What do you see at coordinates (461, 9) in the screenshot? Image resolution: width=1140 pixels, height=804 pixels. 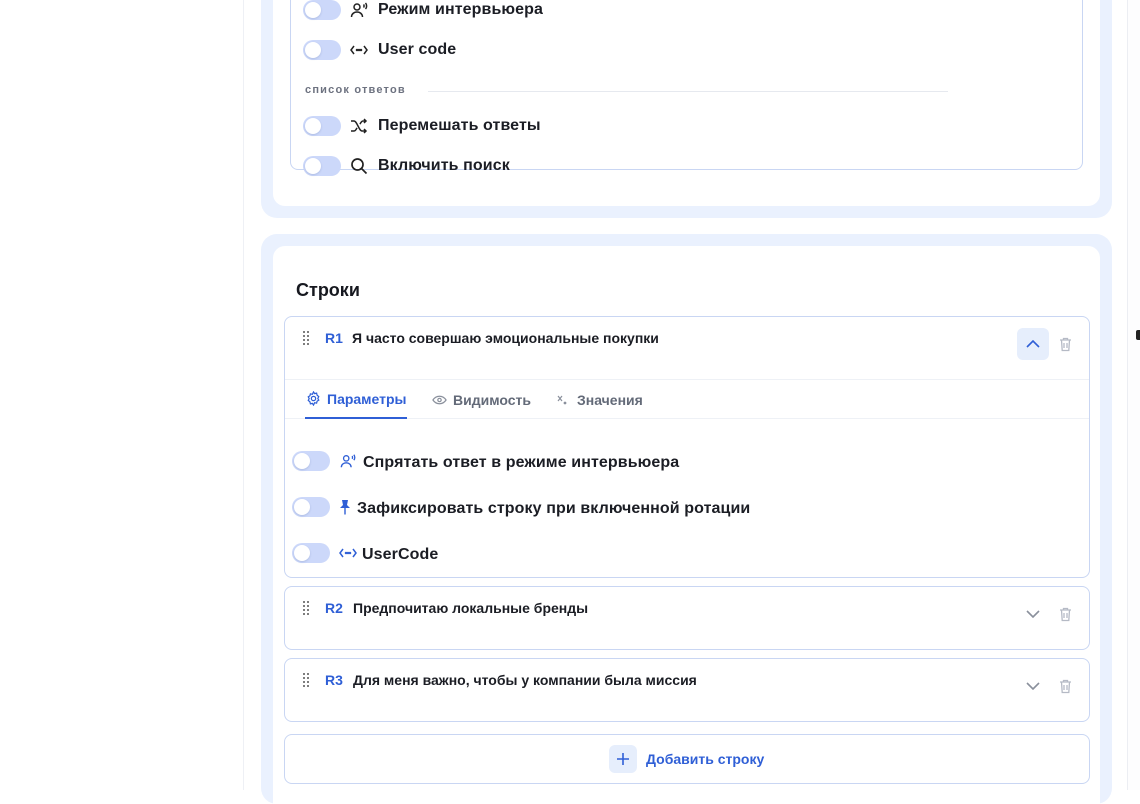 I see `interviewer-mode-label: Режим интервьюера` at bounding box center [461, 9].